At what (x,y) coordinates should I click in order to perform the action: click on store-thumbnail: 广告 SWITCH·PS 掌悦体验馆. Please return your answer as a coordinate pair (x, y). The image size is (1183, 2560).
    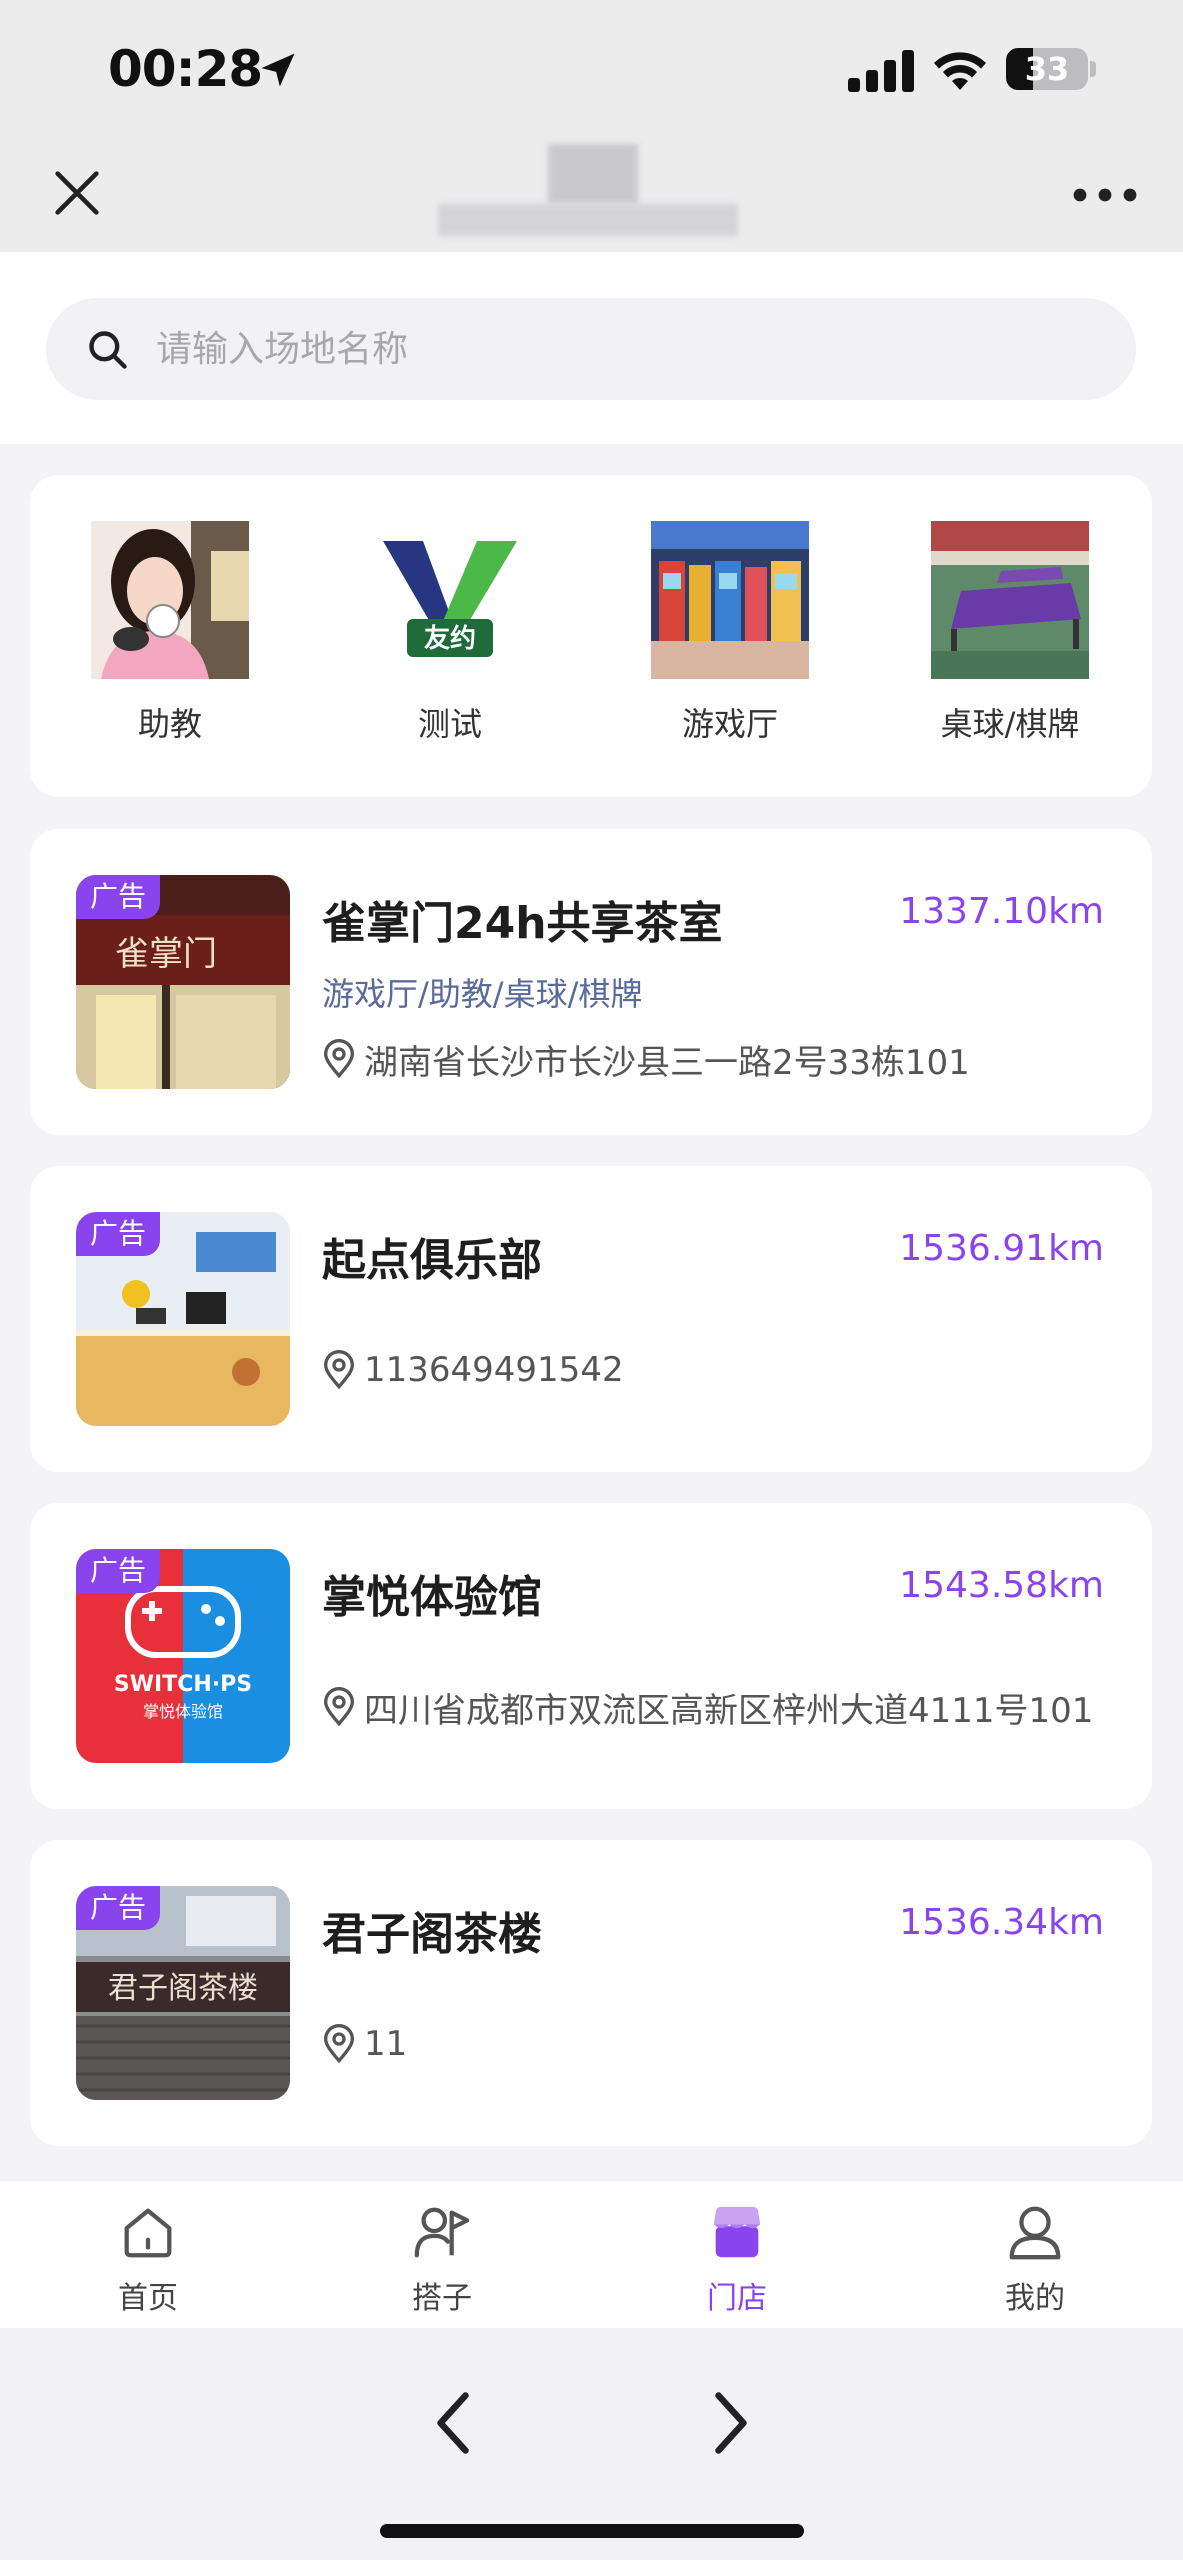
    Looking at the image, I should click on (183, 1656).